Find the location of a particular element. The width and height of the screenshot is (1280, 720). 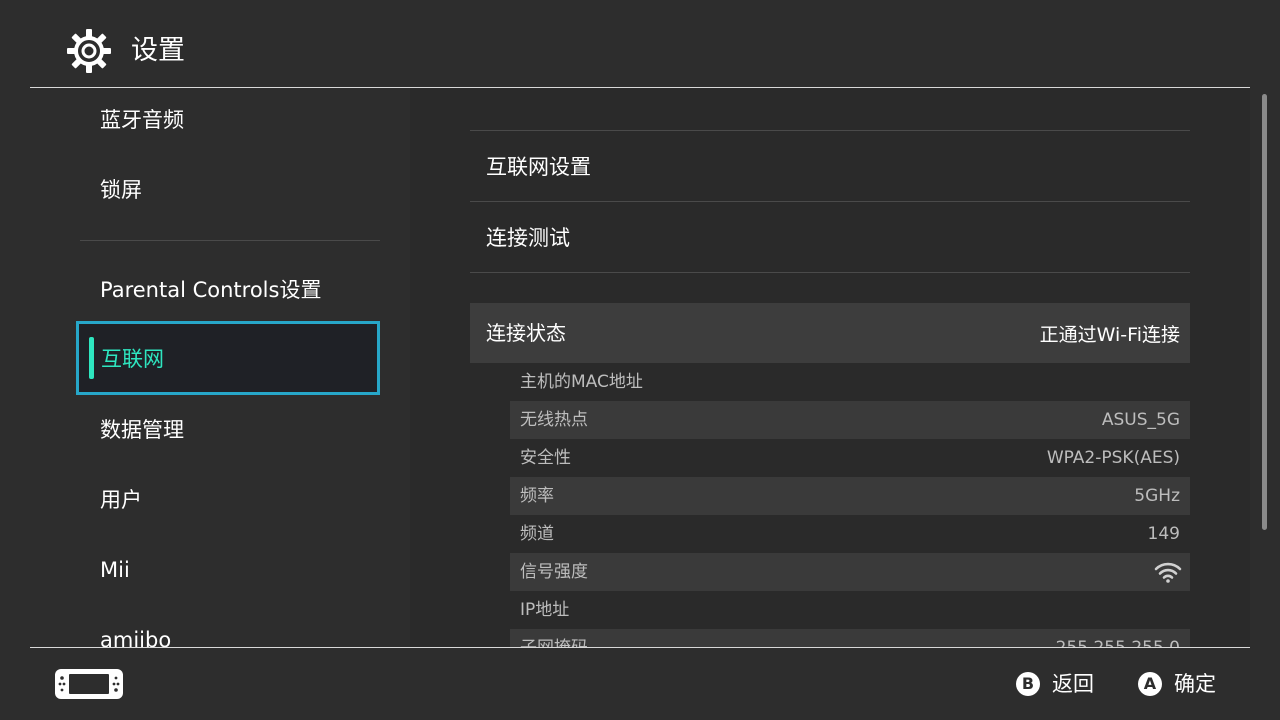

footer: B 返回 A 确定 is located at coordinates (640, 684).